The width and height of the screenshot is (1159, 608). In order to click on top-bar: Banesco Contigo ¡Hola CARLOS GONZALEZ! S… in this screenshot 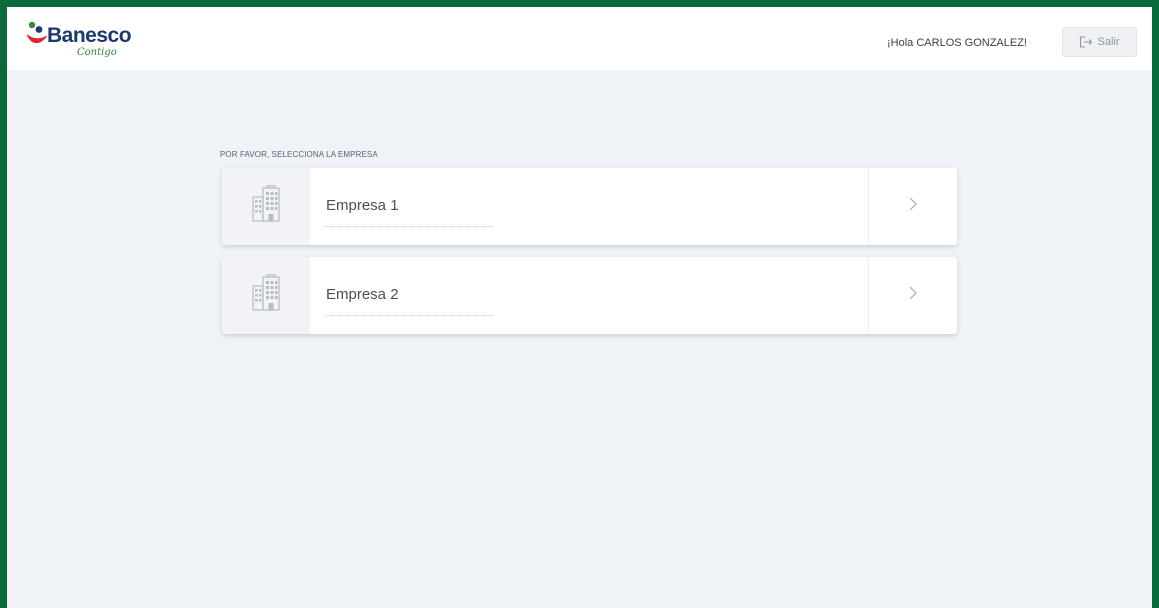, I will do `click(579, 38)`.